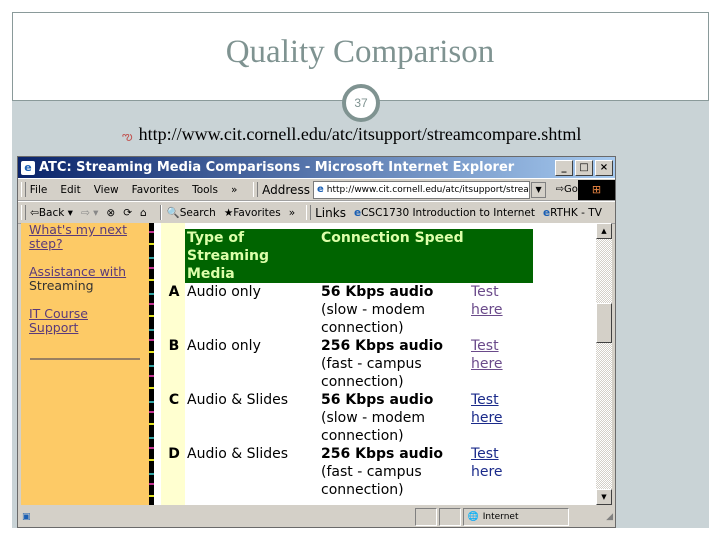 Image resolution: width=720 pixels, height=540 pixels. I want to click on forward-arrow-icon: ⇨, so click(85, 212).